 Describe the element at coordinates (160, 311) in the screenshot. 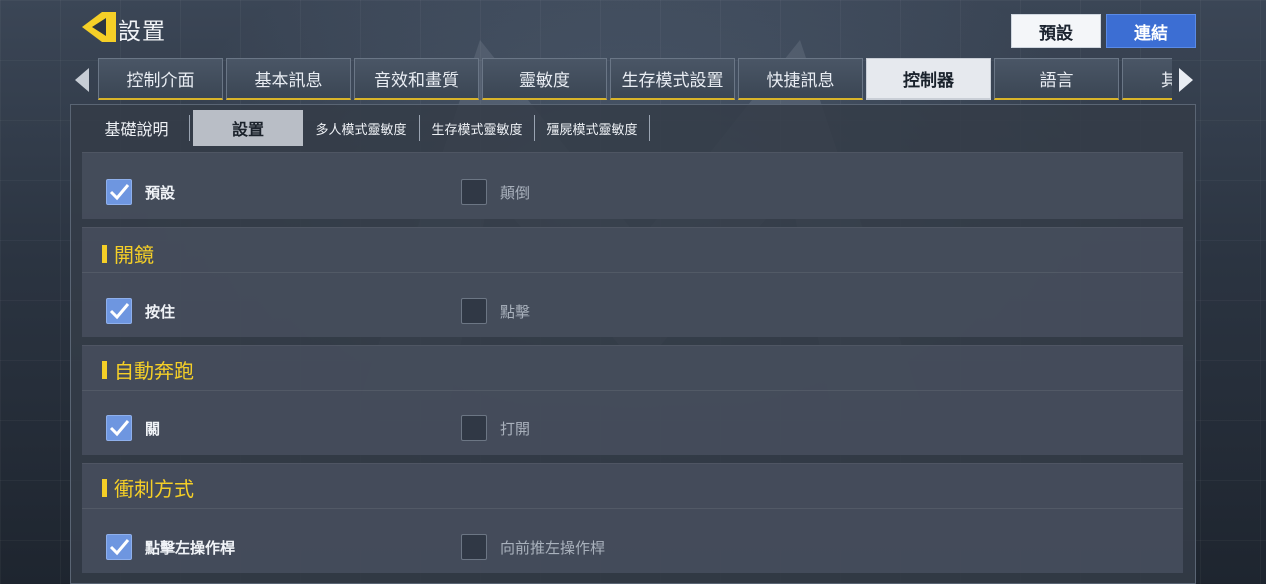

I see `option-label: 按住` at that location.